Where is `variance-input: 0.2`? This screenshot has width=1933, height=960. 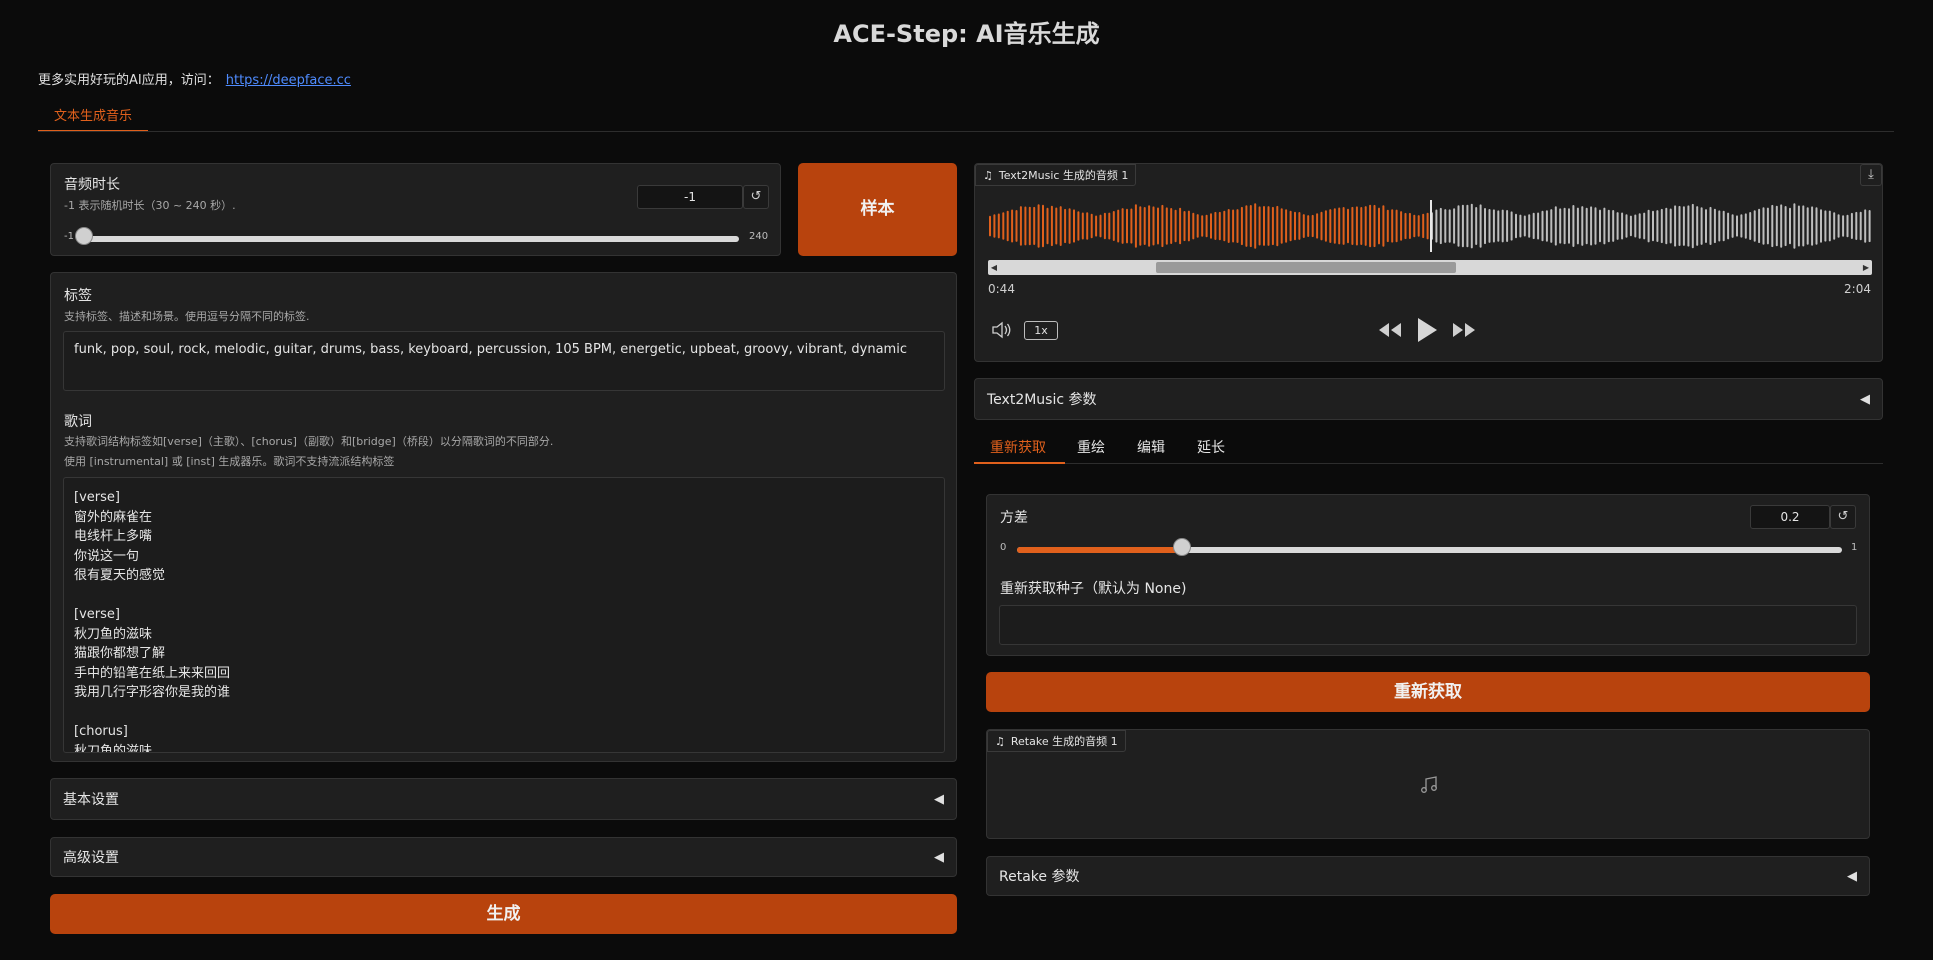
variance-input: 0.2 is located at coordinates (1790, 517).